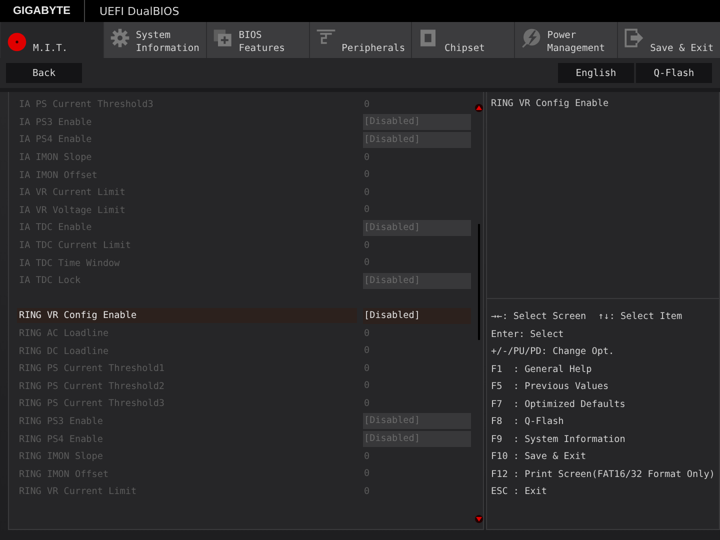  Describe the element at coordinates (187, 316) in the screenshot. I see `setting-label: RING VR Config Enable` at that location.